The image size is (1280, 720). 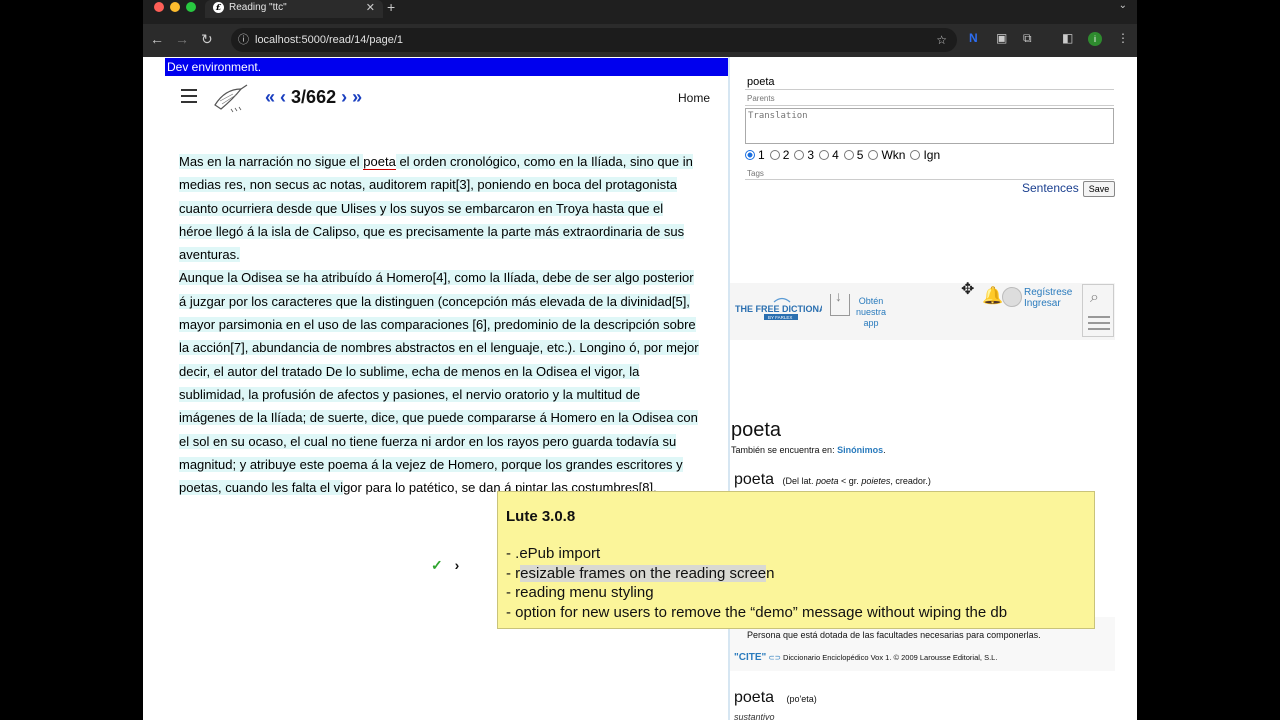 I want to click on url-text: localhost:5000/read/14/page/1, so click(x=329, y=40).